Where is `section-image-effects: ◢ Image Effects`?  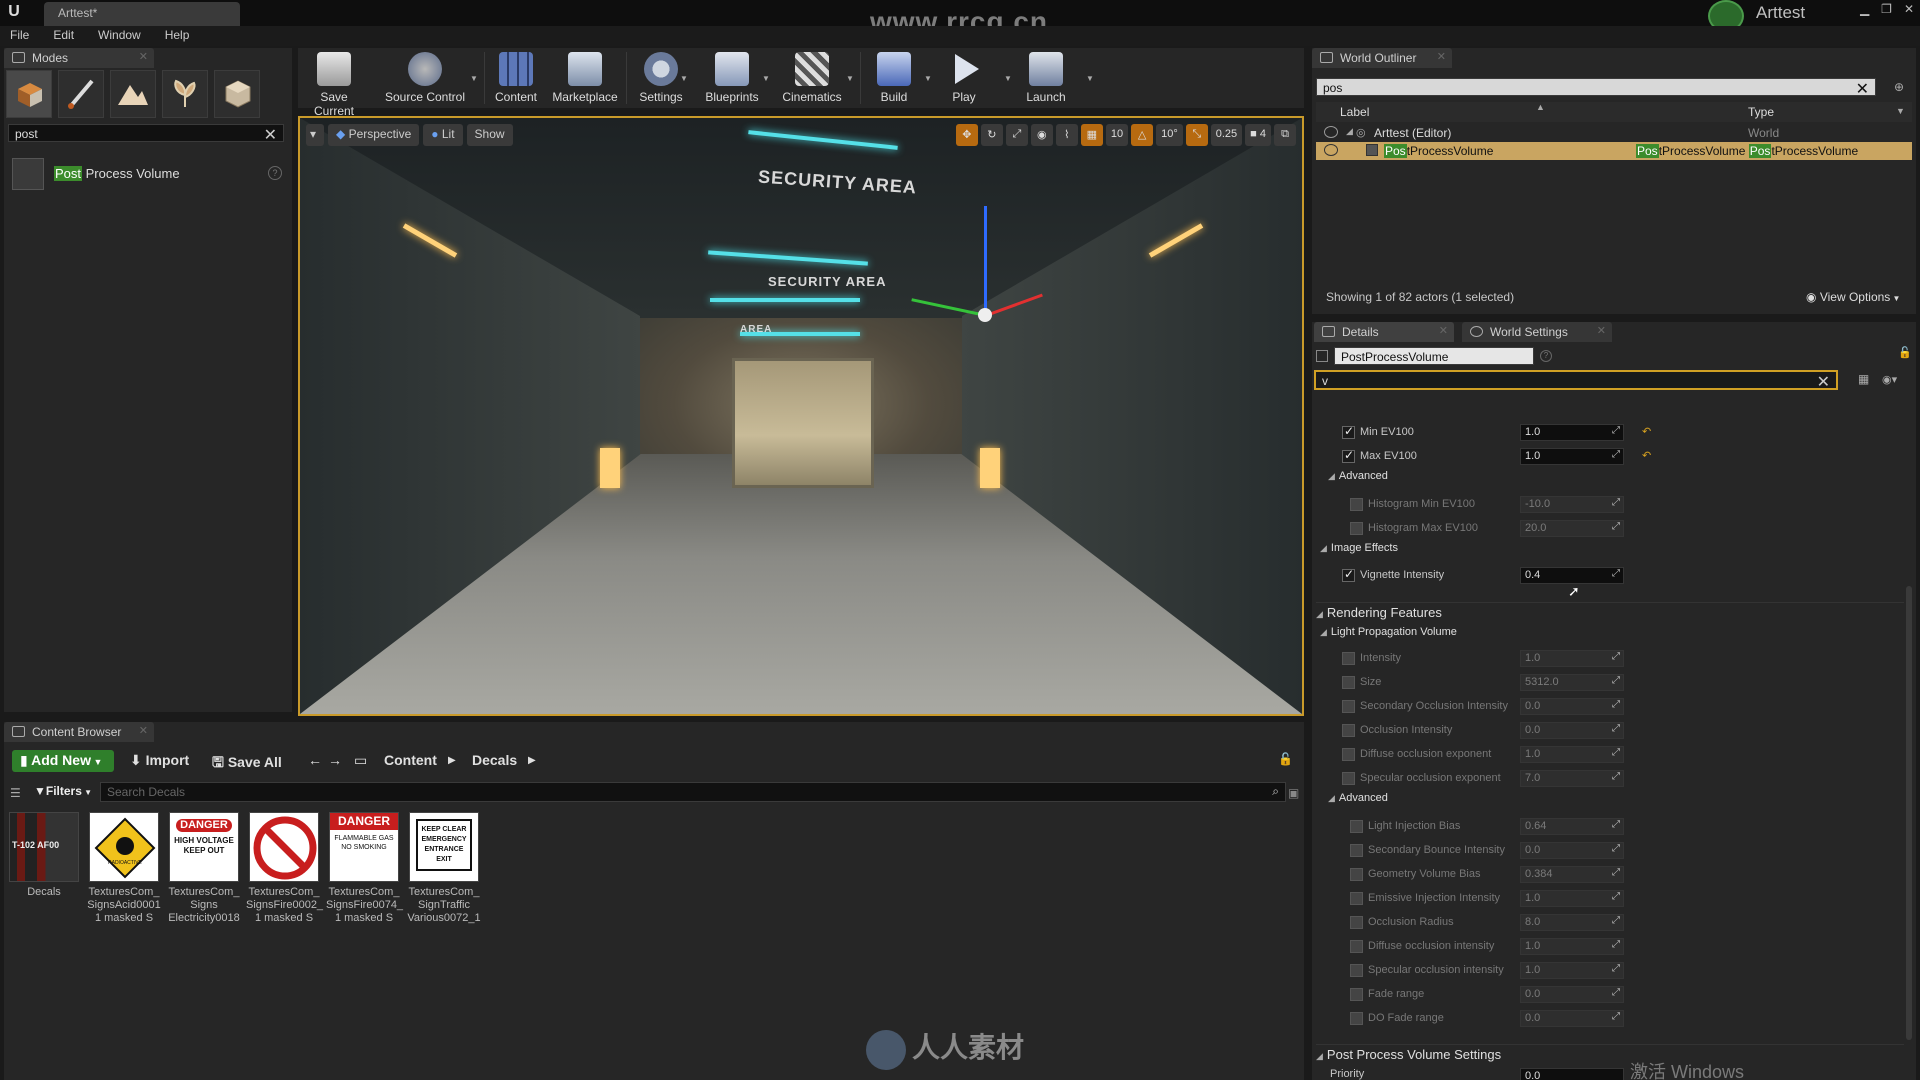 section-image-effects: ◢ Image Effects is located at coordinates (1610, 553).